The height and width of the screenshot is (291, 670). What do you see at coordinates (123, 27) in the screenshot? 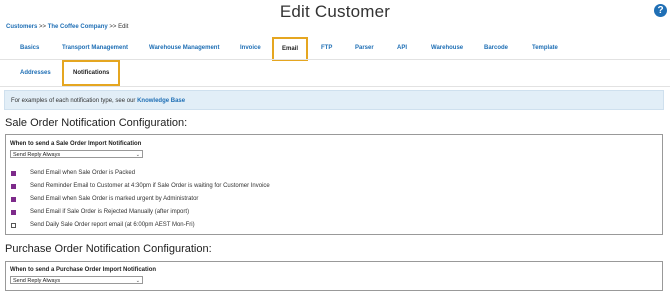
I see `breadcrumb-current: Edit` at bounding box center [123, 27].